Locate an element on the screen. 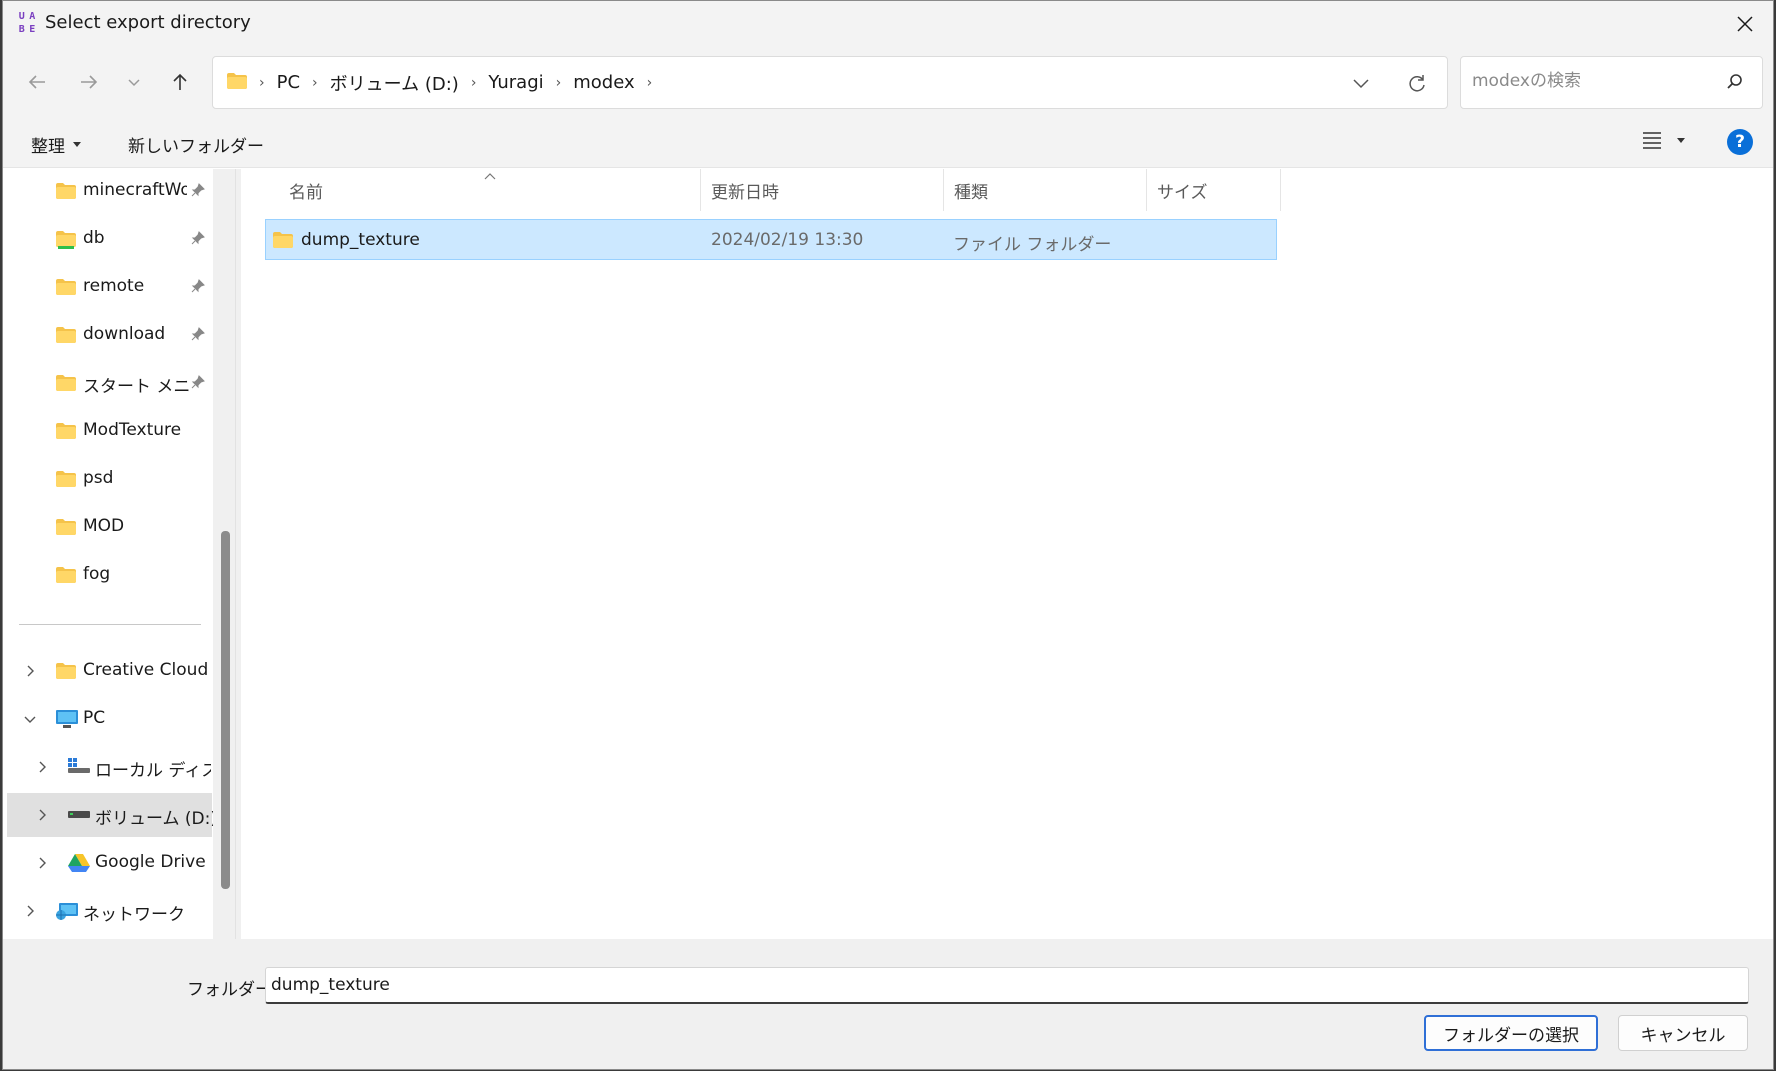 This screenshot has height=1071, width=1776. organize-menu: 整理 is located at coordinates (56, 144).